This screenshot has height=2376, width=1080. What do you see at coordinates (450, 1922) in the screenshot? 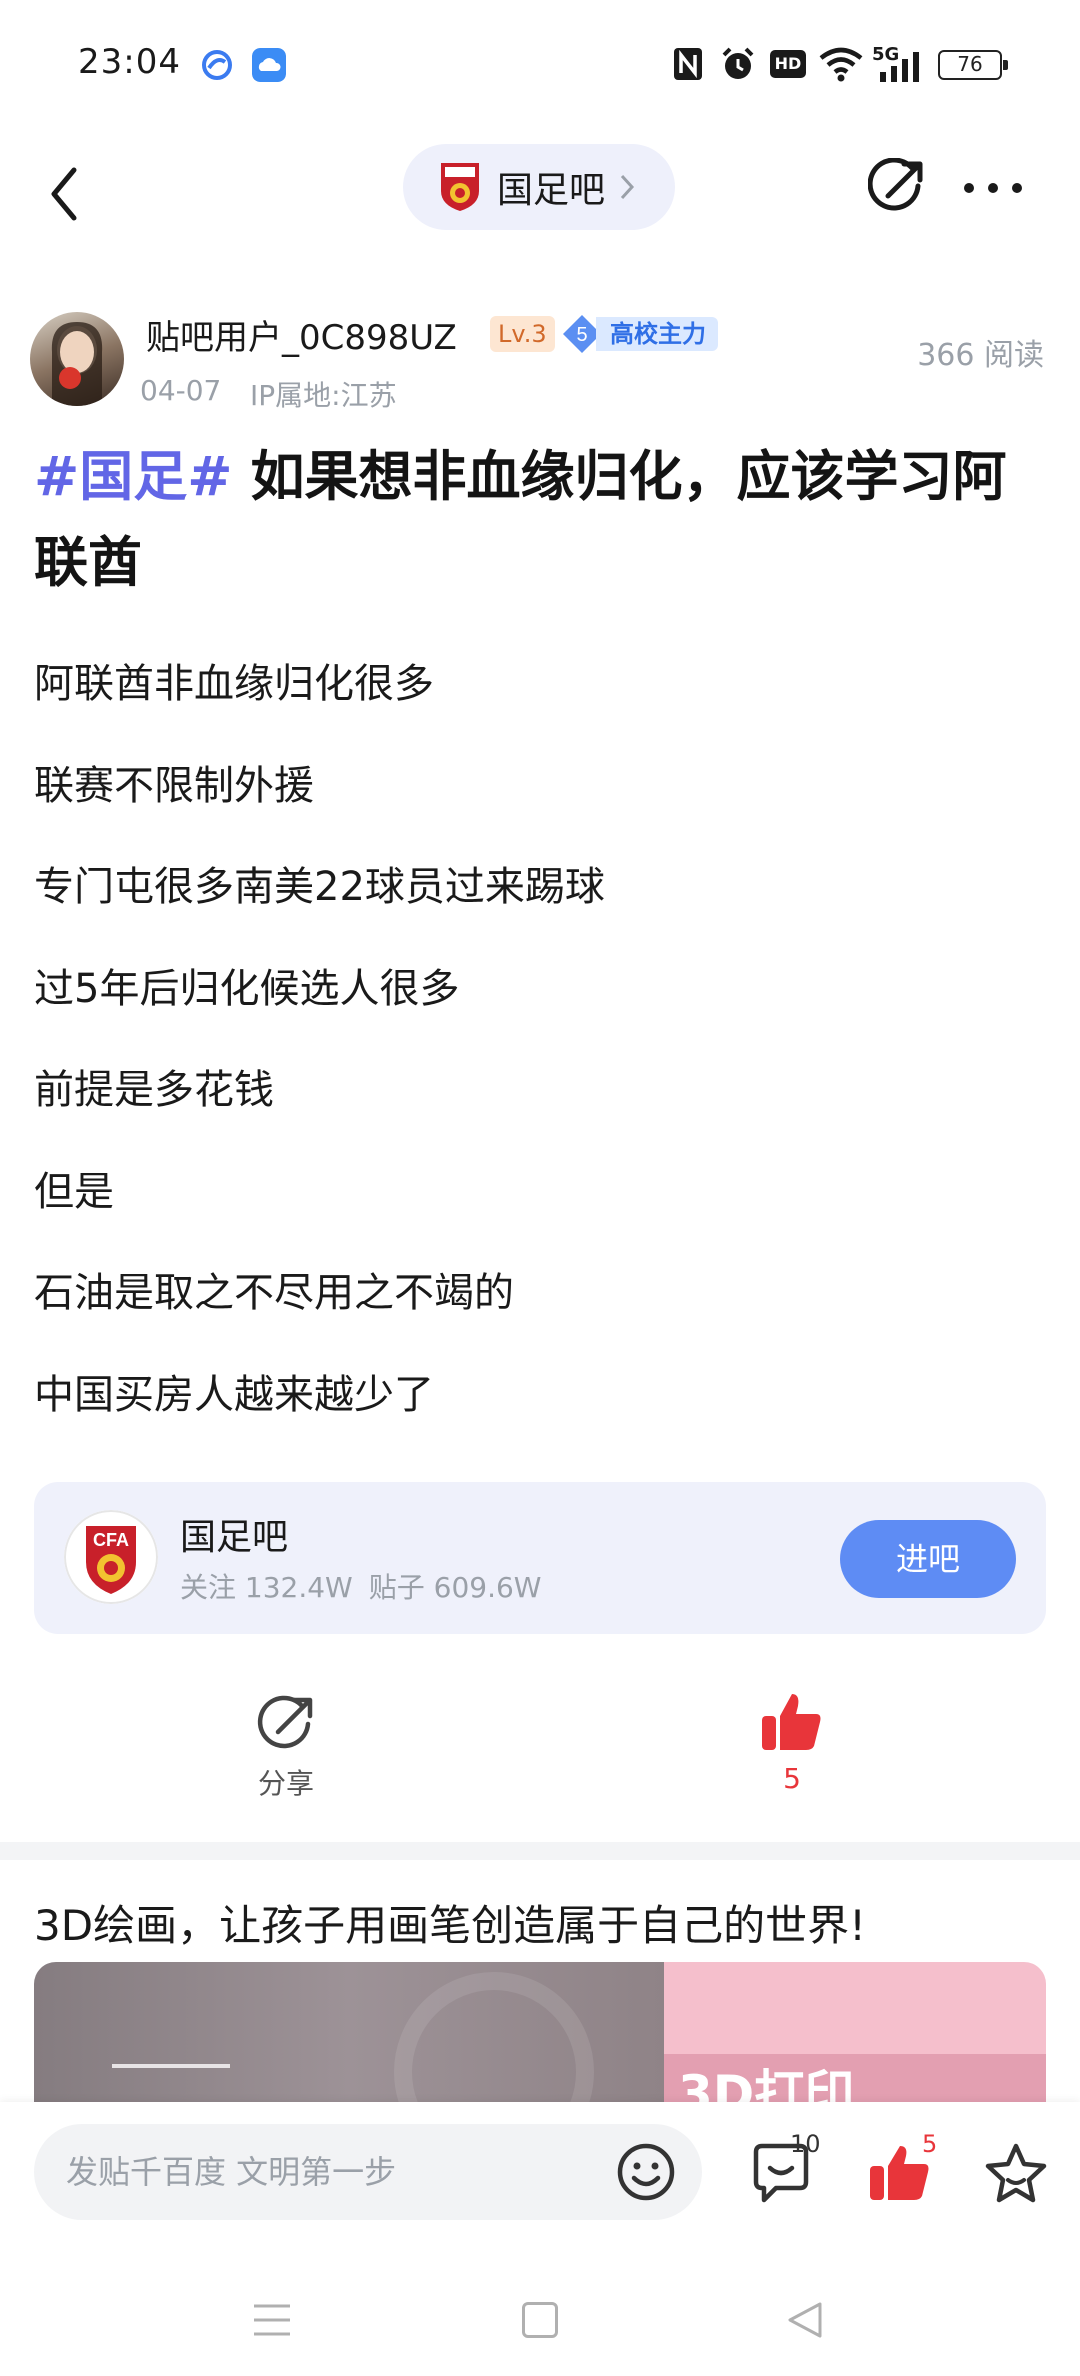
I see `ad-title: 3D绘画，让孩子用画笔创造属于自己的世界!` at bounding box center [450, 1922].